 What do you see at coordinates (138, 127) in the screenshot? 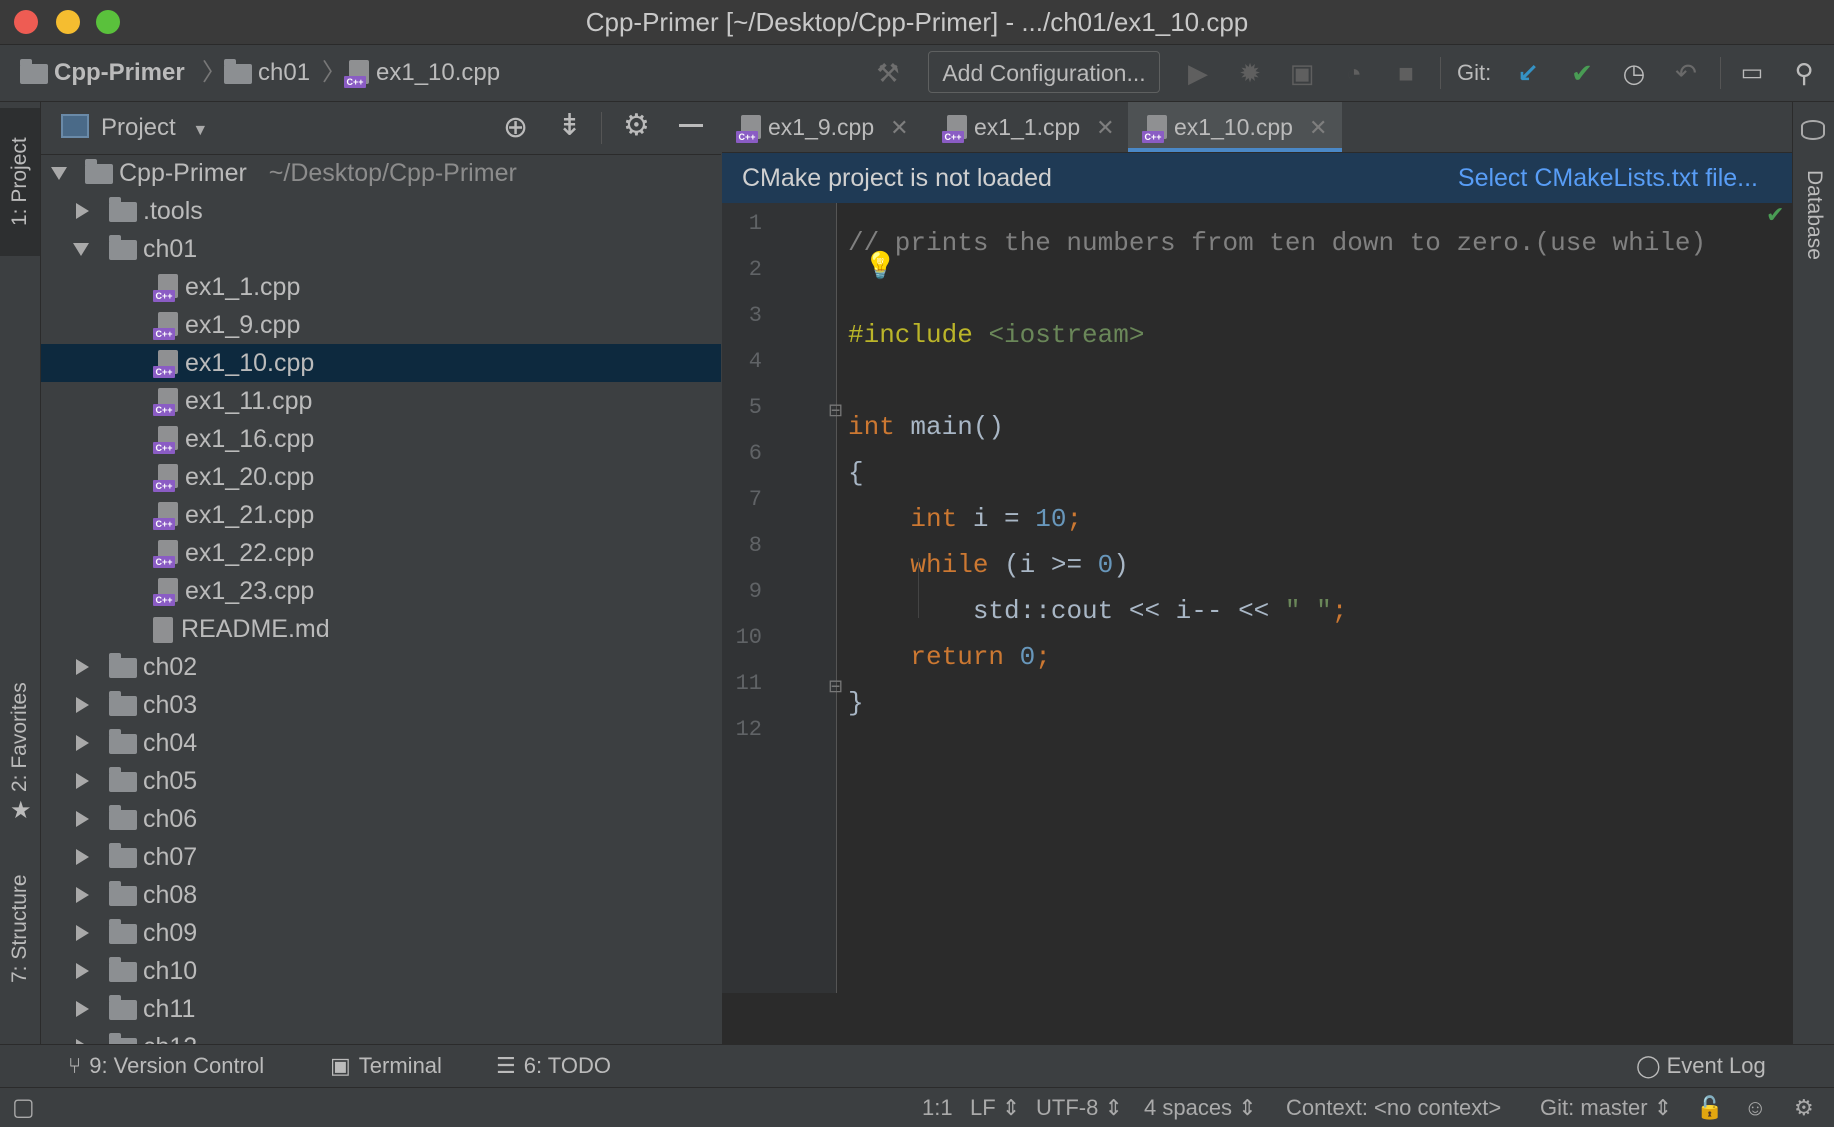
I see `project-view-label: Project` at bounding box center [138, 127].